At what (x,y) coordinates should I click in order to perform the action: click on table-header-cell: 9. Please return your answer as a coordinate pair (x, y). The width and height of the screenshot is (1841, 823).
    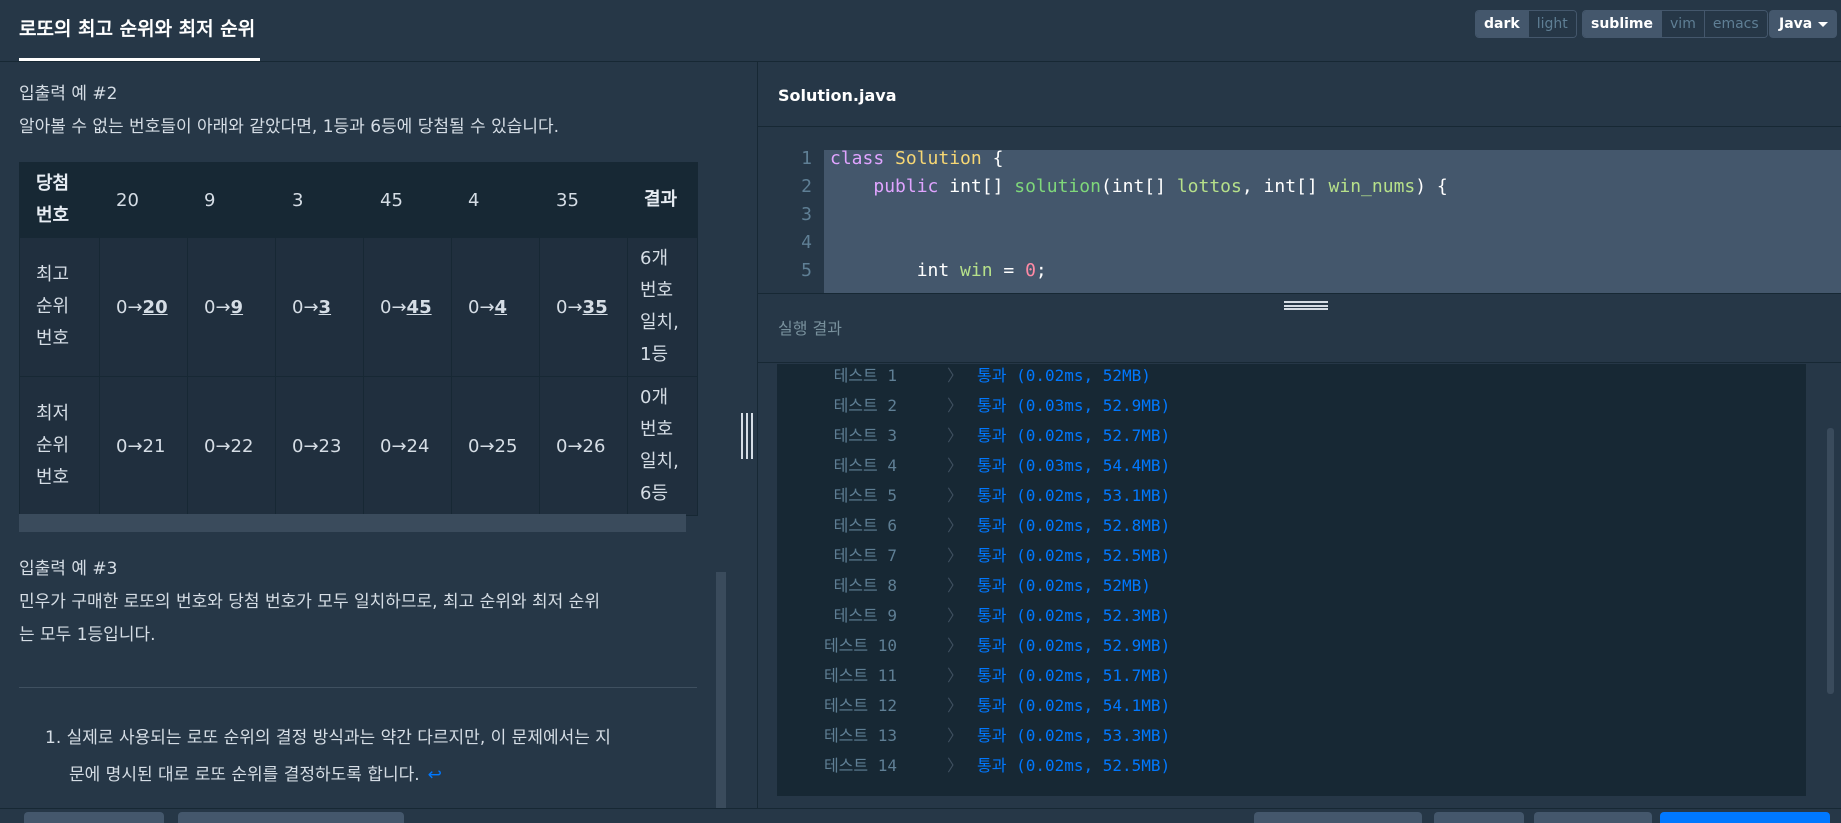
    Looking at the image, I should click on (231, 200).